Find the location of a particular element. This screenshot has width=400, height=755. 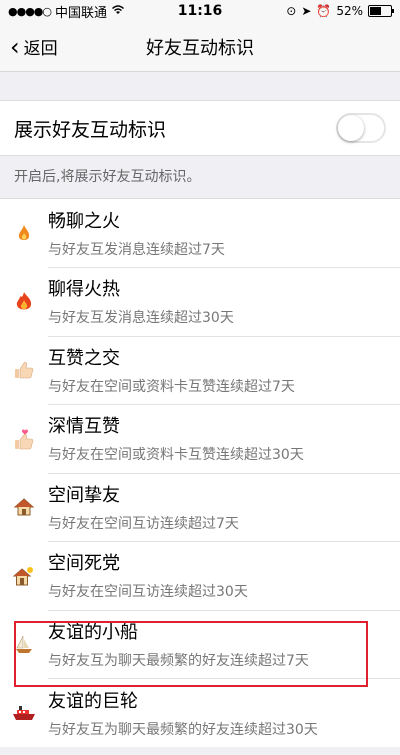

list-item: 友谊的小船 与好友互为聊天最频繁的好友连续超过7天 is located at coordinates (200, 644).